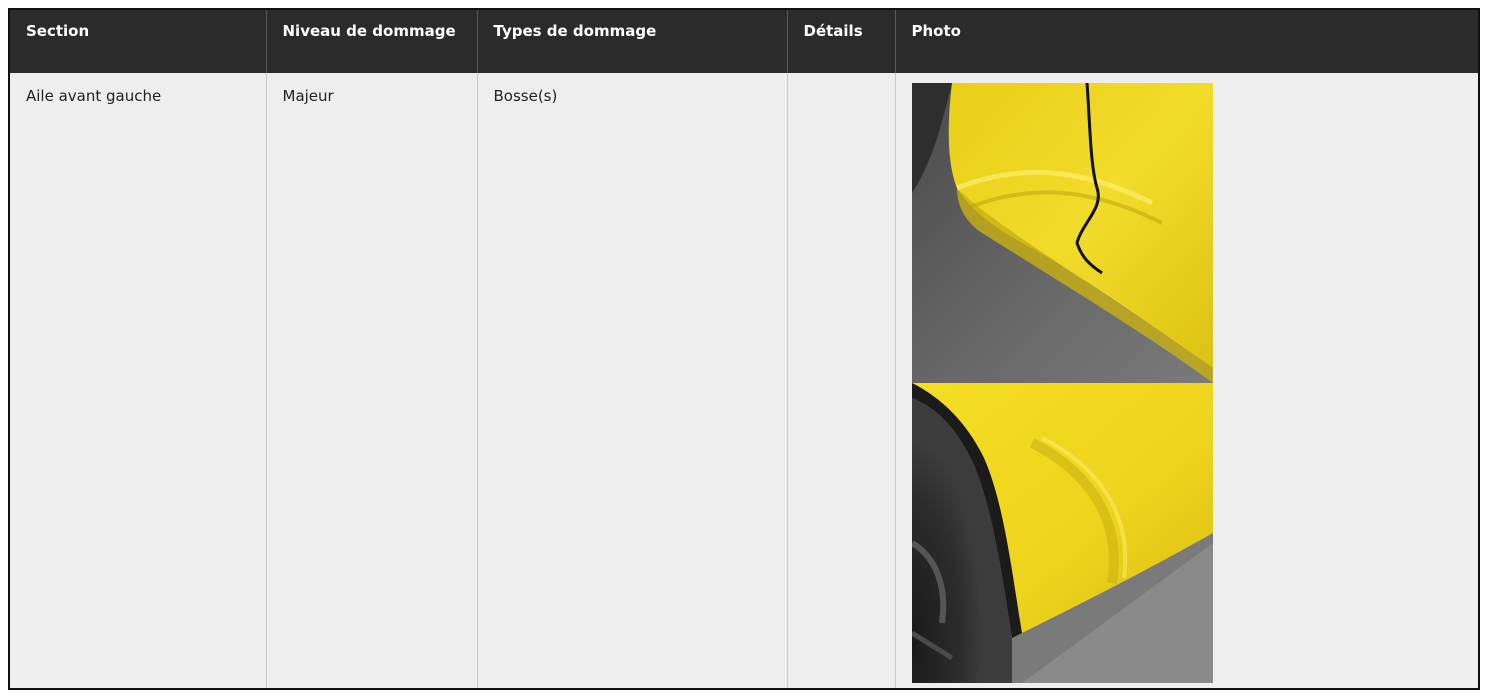  Describe the element at coordinates (841, 380) in the screenshot. I see `cell-details` at that location.